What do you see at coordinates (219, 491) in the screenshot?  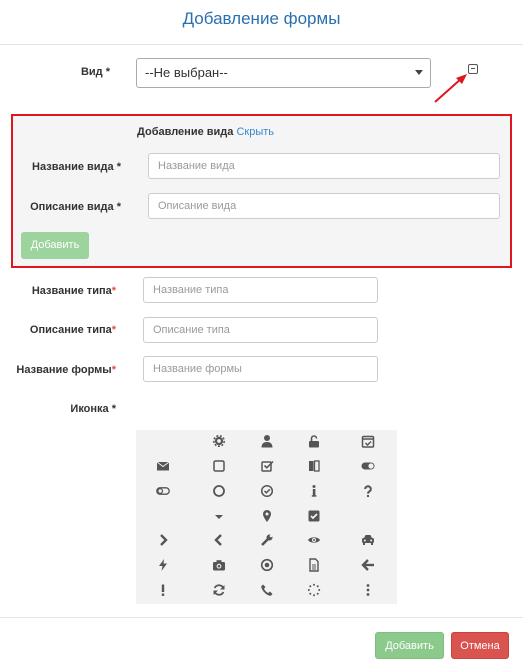 I see `circle-icon` at bounding box center [219, 491].